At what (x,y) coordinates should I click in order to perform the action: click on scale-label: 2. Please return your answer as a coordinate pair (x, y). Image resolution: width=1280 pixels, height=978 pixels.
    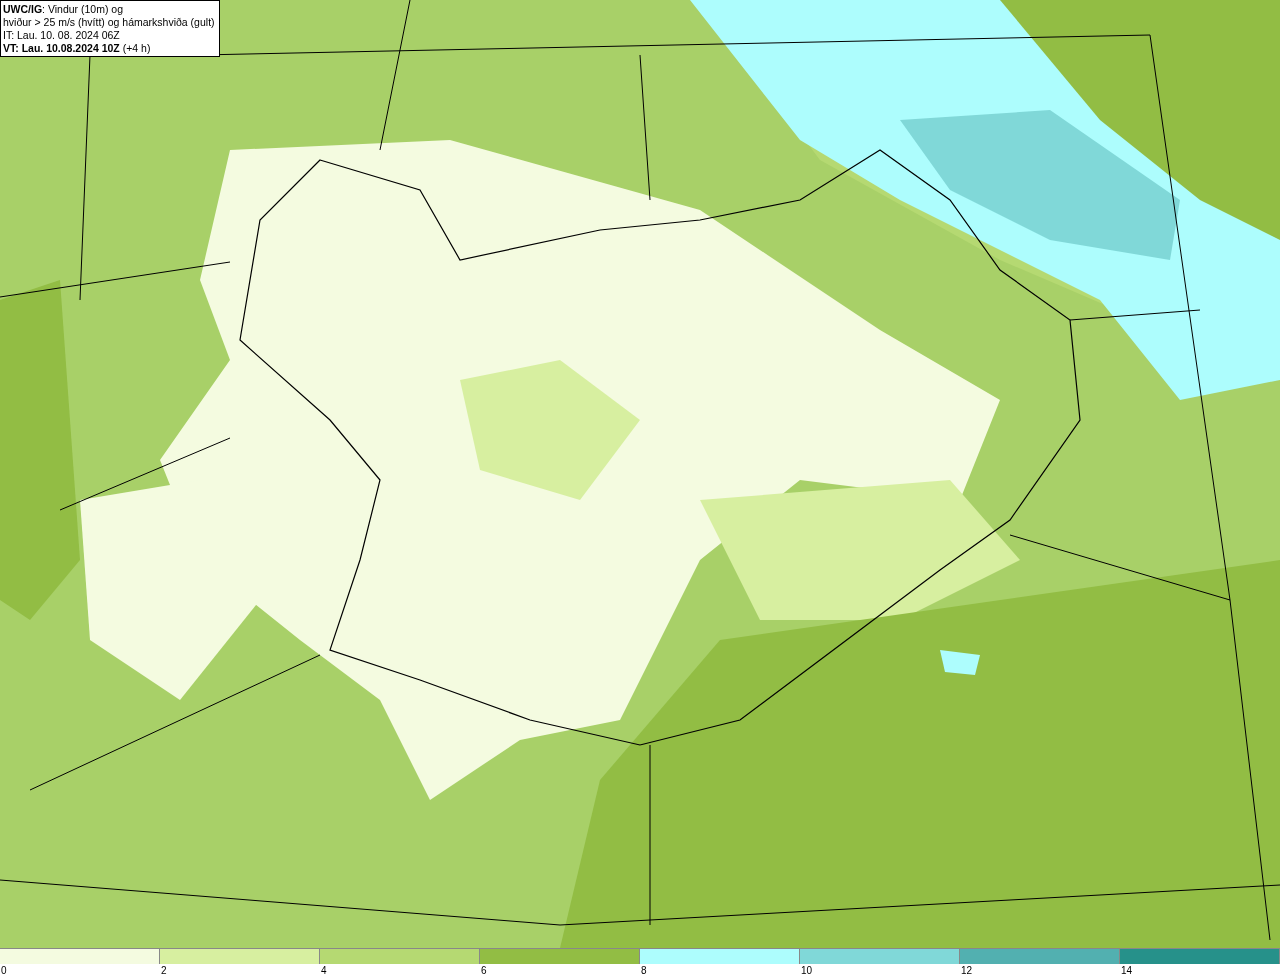
    Looking at the image, I should click on (164, 970).